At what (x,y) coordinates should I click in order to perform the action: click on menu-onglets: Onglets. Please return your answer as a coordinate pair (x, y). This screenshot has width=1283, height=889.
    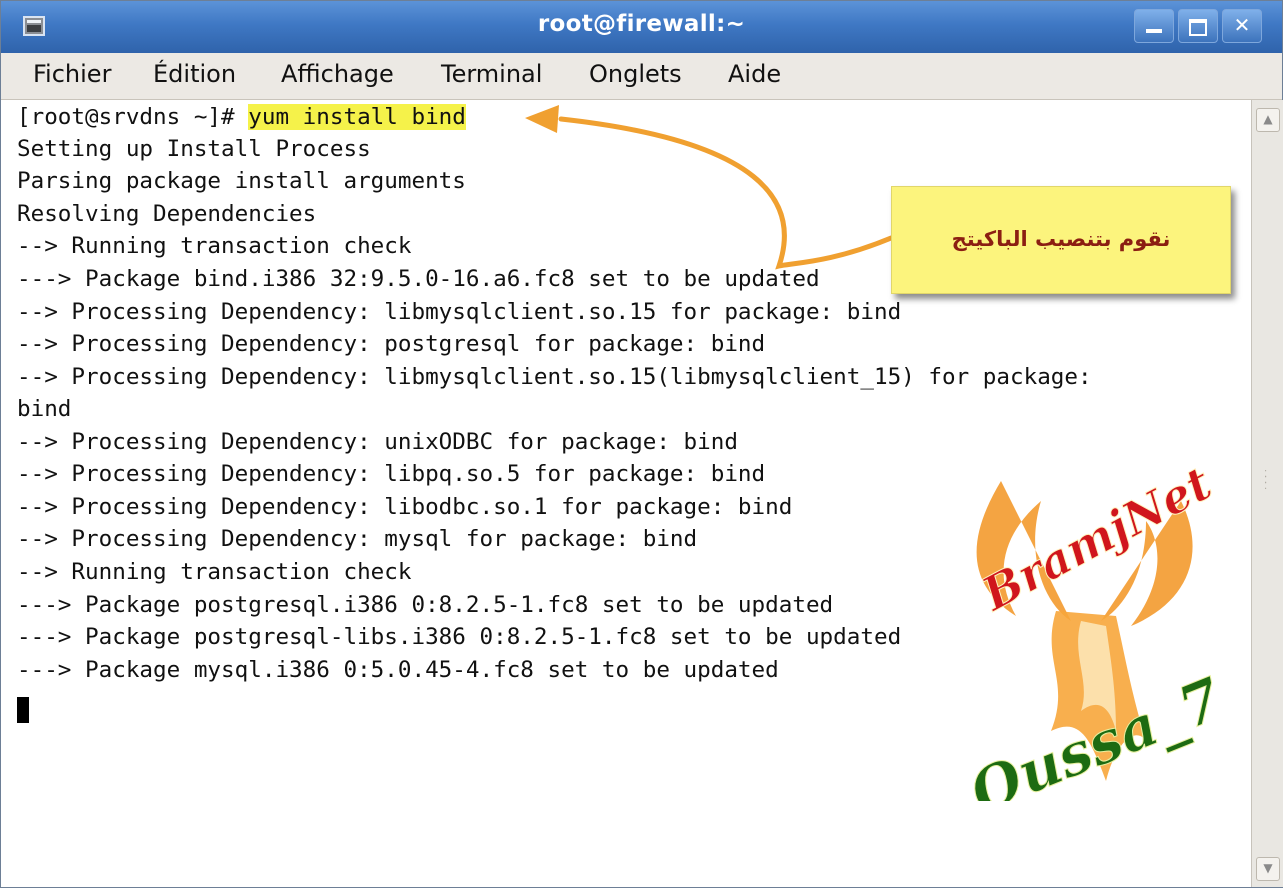
    Looking at the image, I should click on (635, 74).